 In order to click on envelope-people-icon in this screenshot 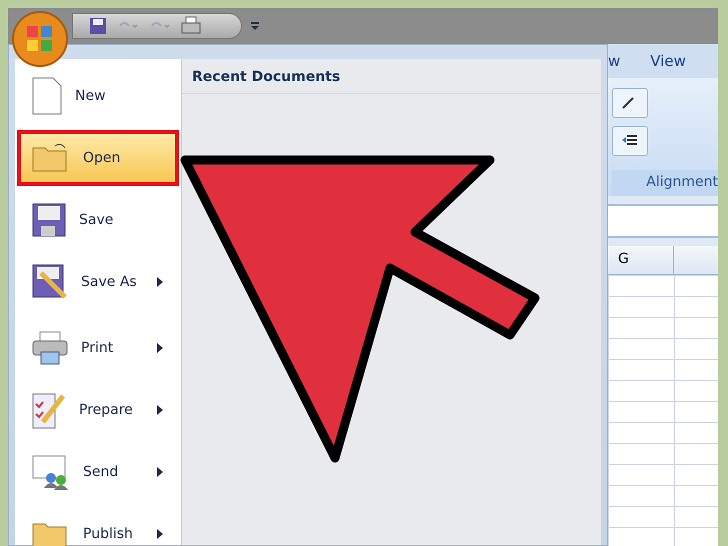, I will do `click(51, 472)`.